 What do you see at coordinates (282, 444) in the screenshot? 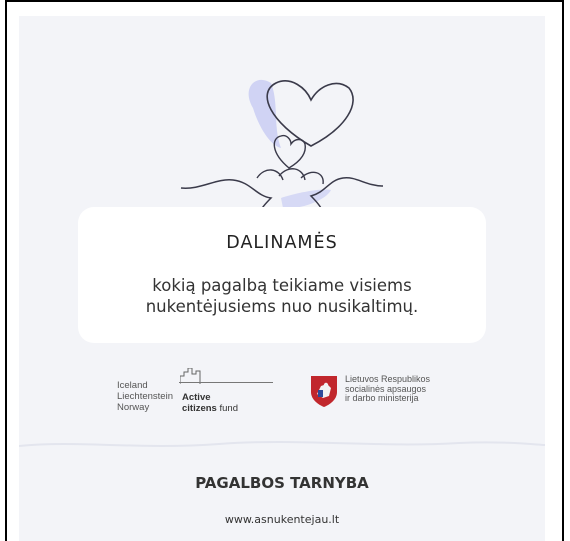
I see `decorative-wave` at bounding box center [282, 444].